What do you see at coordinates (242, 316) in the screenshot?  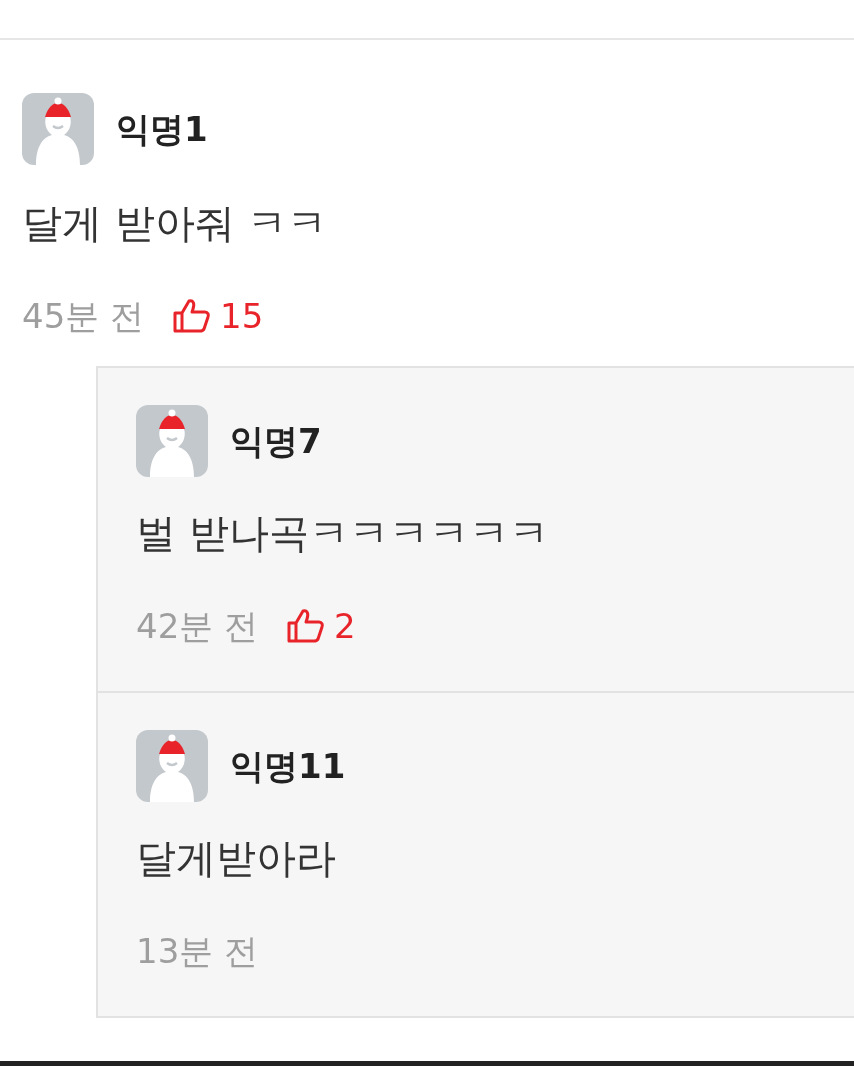 I see `like-count: 15` at bounding box center [242, 316].